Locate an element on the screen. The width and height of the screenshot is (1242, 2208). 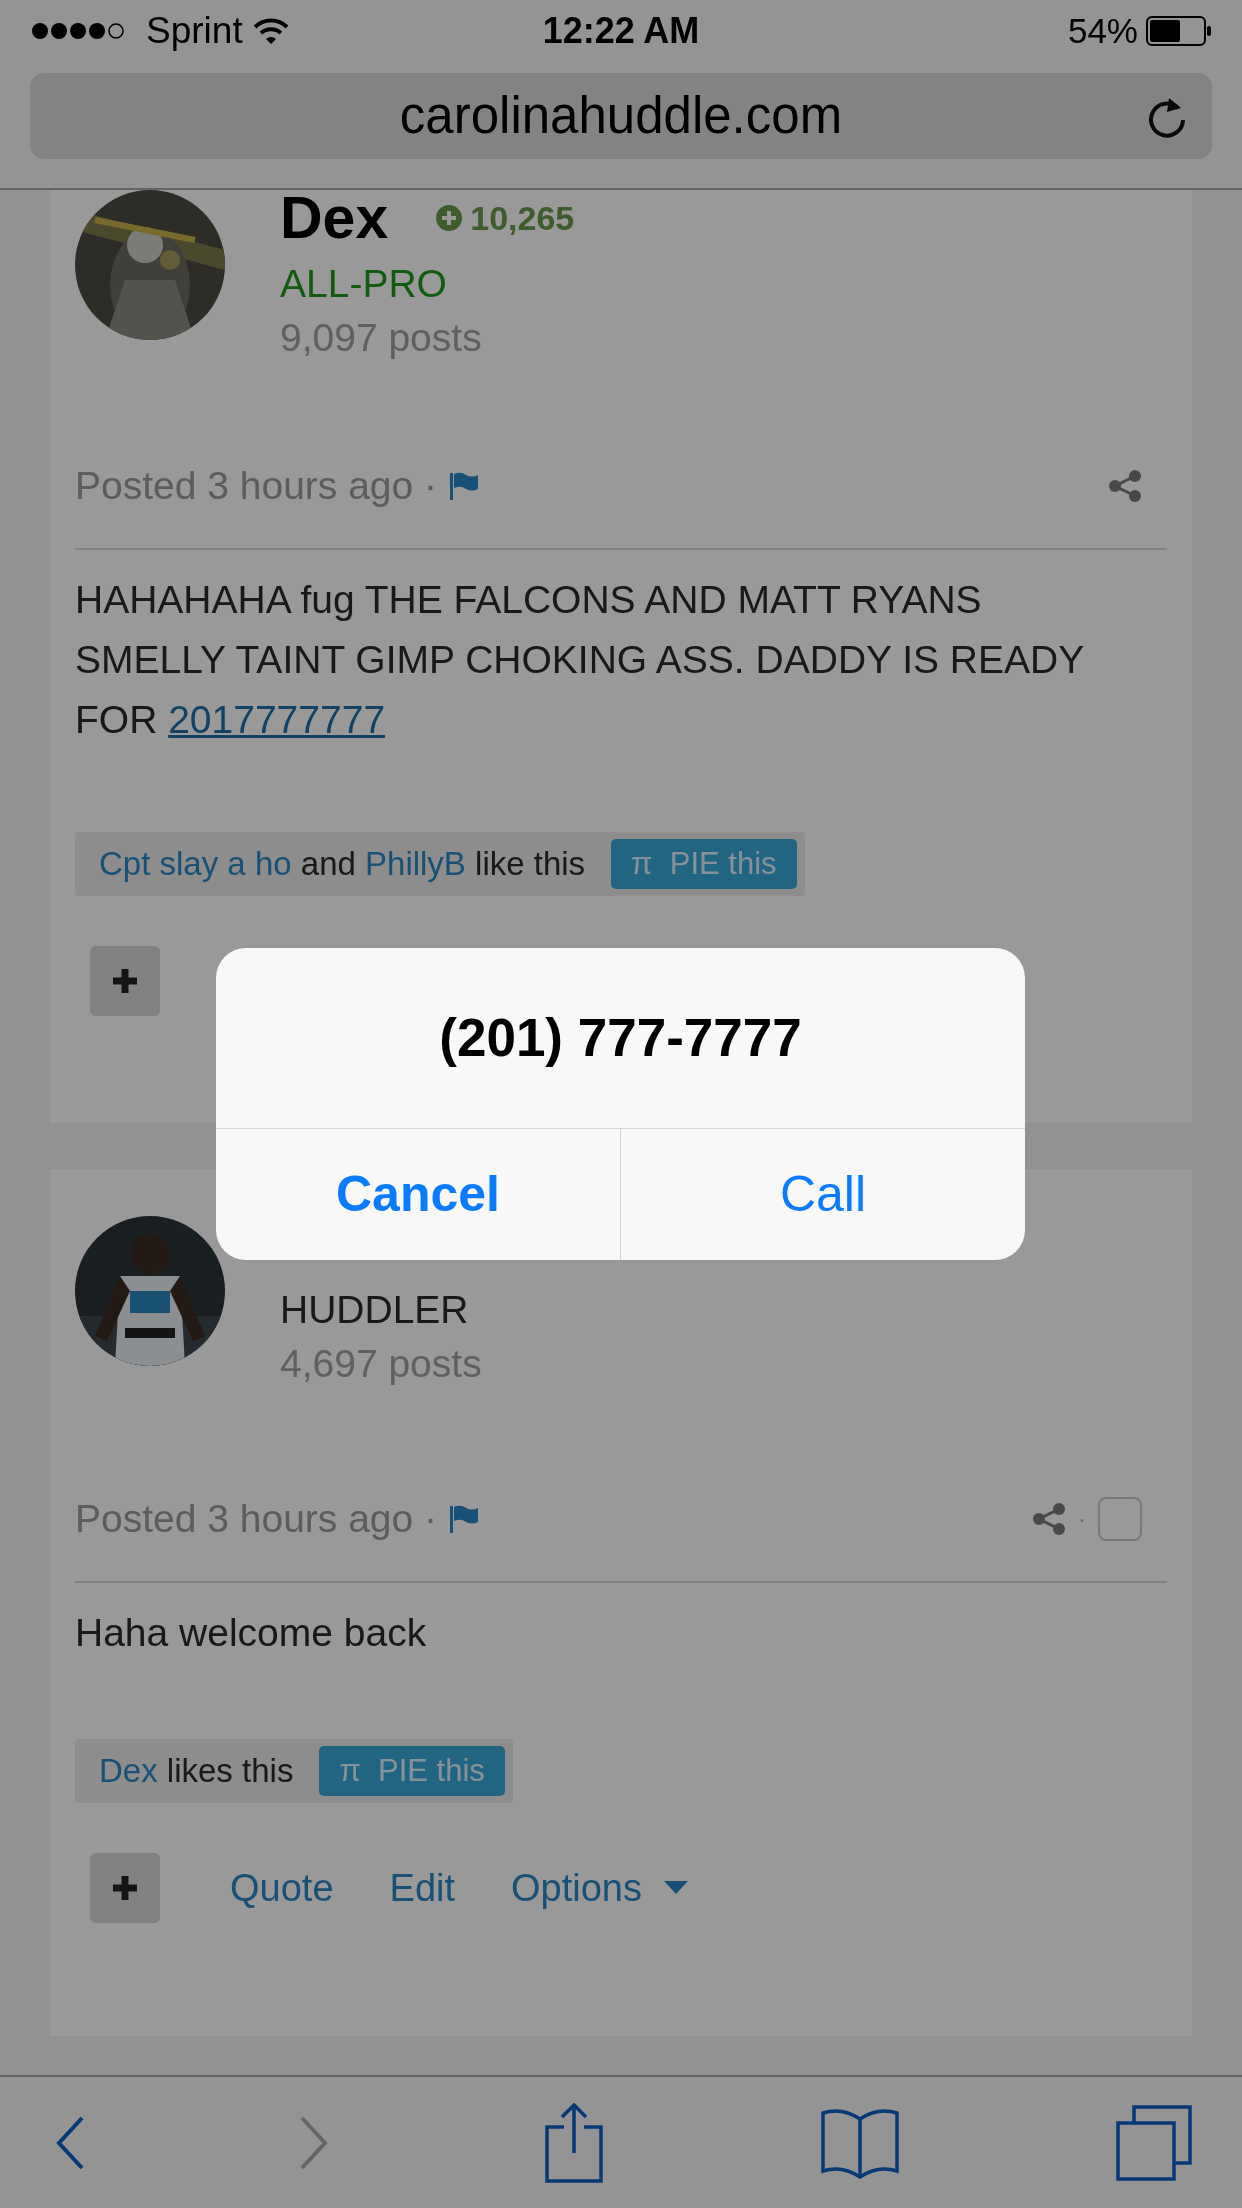
user-link: Dex is located at coordinates (128, 1771).